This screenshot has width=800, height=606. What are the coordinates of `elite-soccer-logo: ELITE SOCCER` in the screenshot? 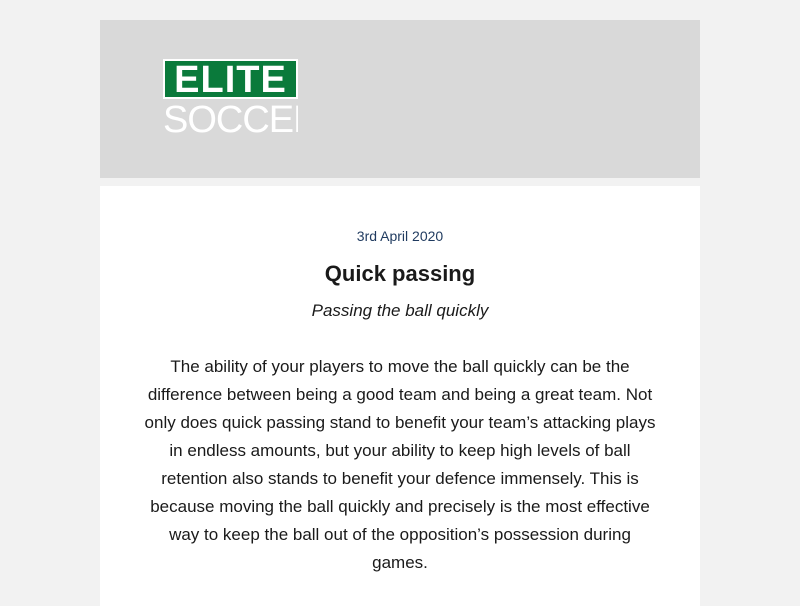 It's located at (230, 99).